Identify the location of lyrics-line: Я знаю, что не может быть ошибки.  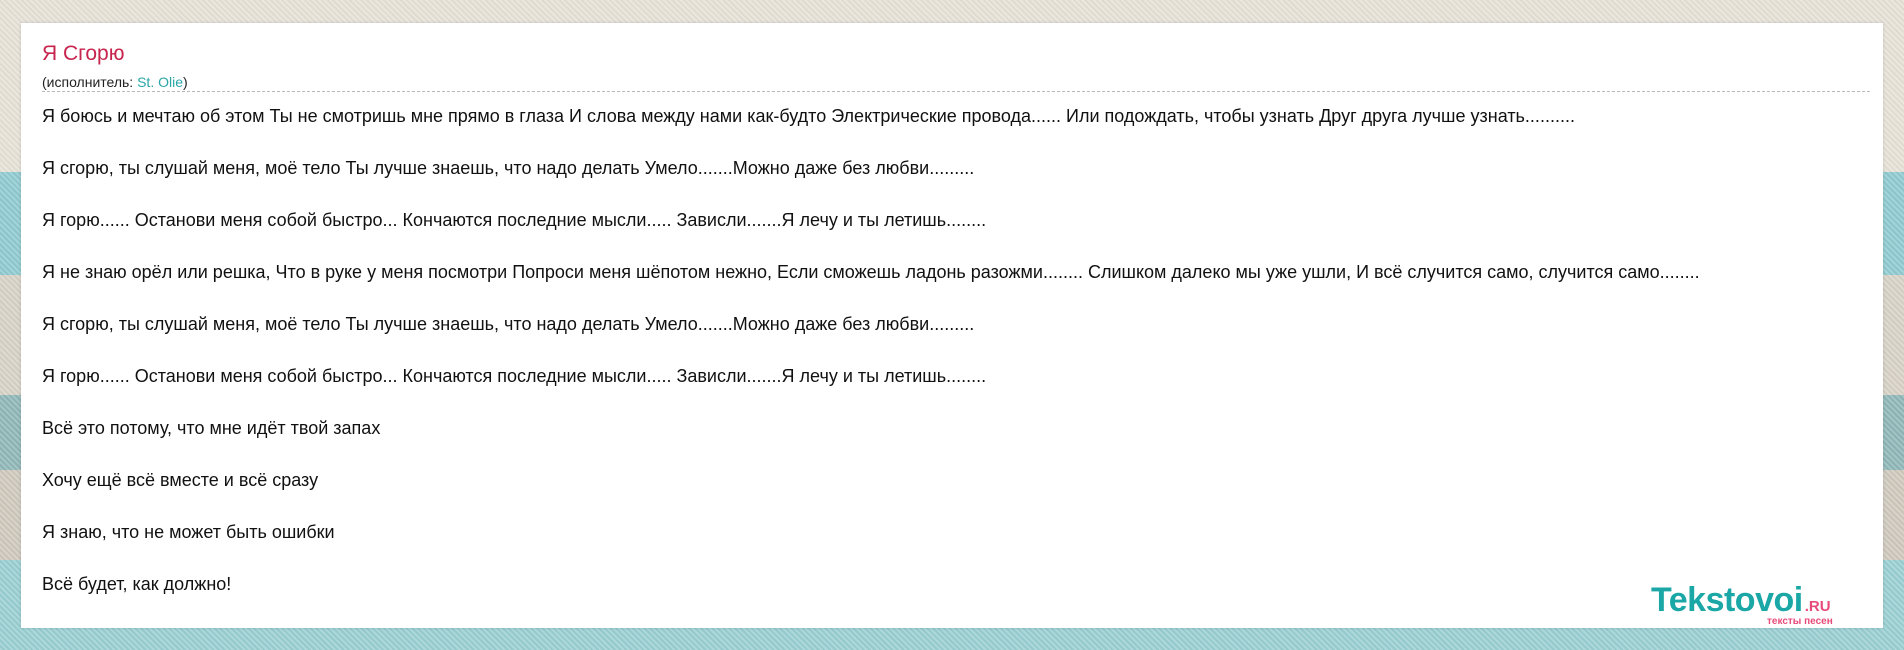
(188, 532).